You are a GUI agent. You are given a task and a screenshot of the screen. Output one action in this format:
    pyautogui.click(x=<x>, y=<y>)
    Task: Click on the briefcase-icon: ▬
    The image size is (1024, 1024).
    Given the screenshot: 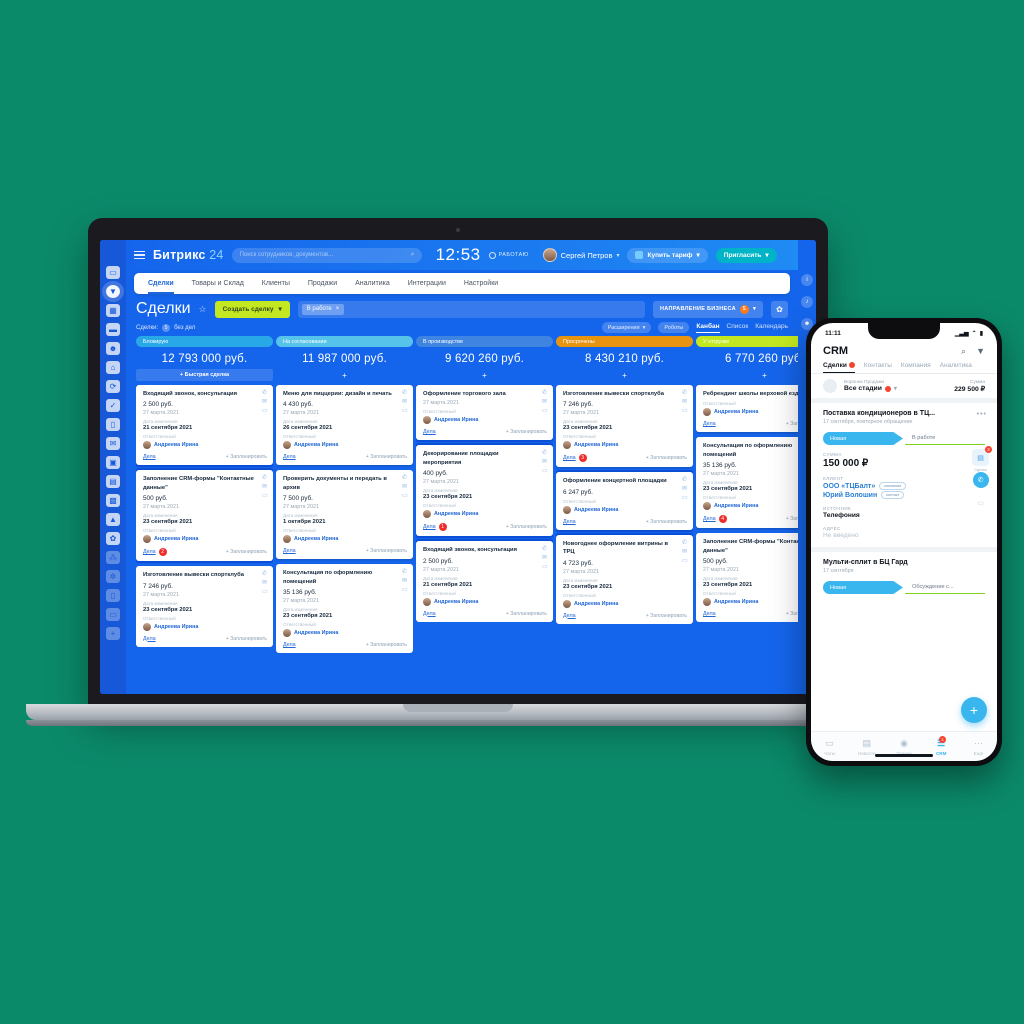 What is the action you would take?
    pyautogui.click(x=113, y=329)
    